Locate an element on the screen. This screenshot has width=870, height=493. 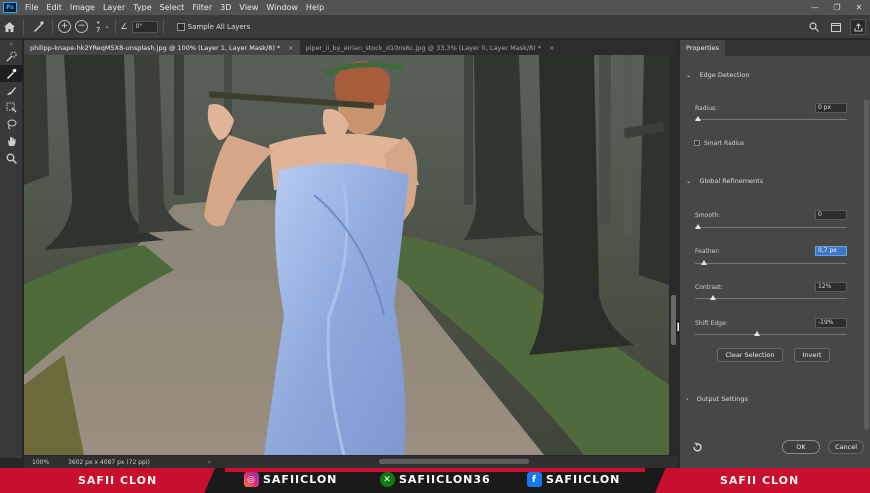
status-bar: 100% 3602 px x 4087 px (72 ppi) › is located at coordinates (351, 462).